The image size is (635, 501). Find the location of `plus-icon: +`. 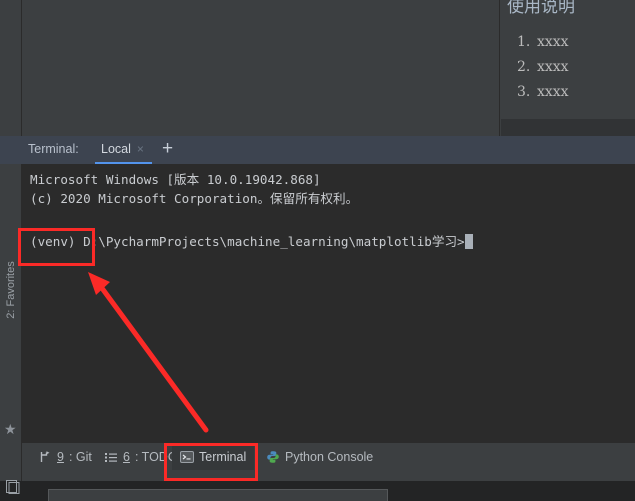

plus-icon: + is located at coordinates (167, 149).